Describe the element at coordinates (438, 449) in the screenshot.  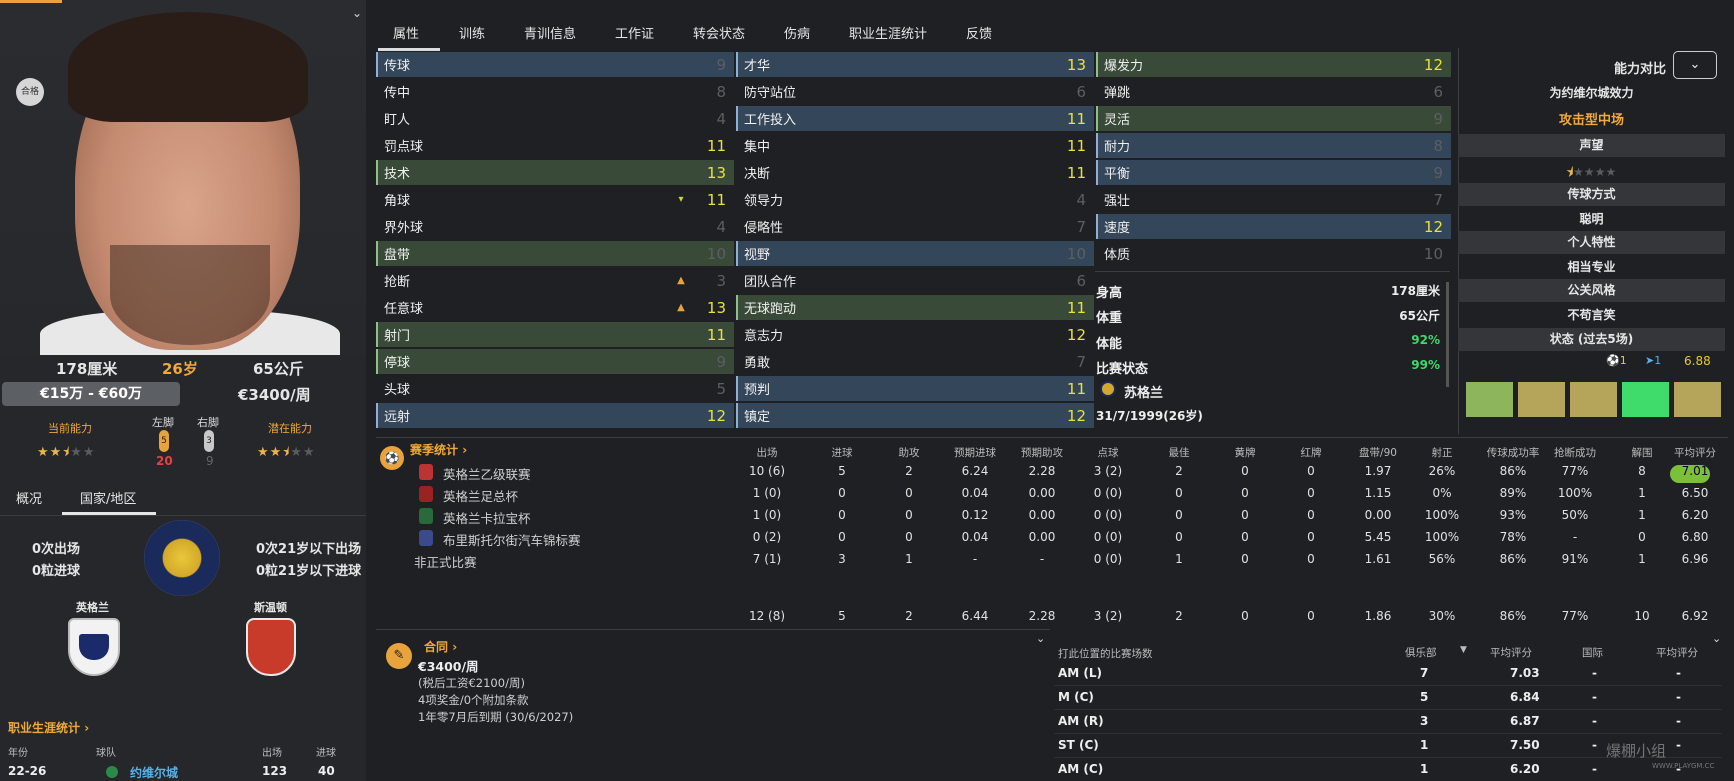
I see `season-stats-link: 赛季统计 ›` at that location.